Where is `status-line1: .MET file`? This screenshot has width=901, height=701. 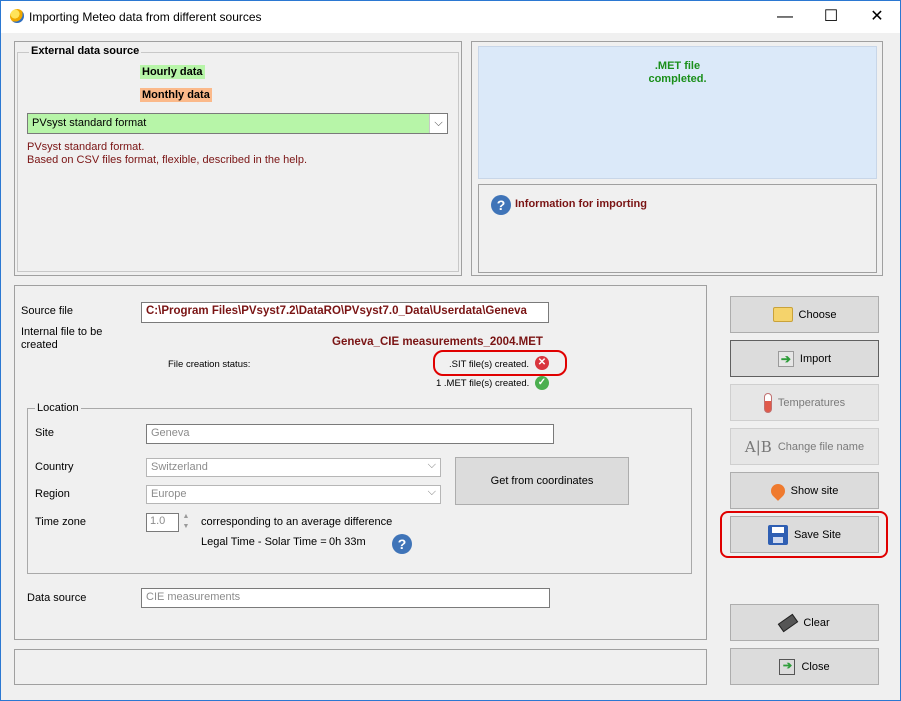 status-line1: .MET file is located at coordinates (677, 66).